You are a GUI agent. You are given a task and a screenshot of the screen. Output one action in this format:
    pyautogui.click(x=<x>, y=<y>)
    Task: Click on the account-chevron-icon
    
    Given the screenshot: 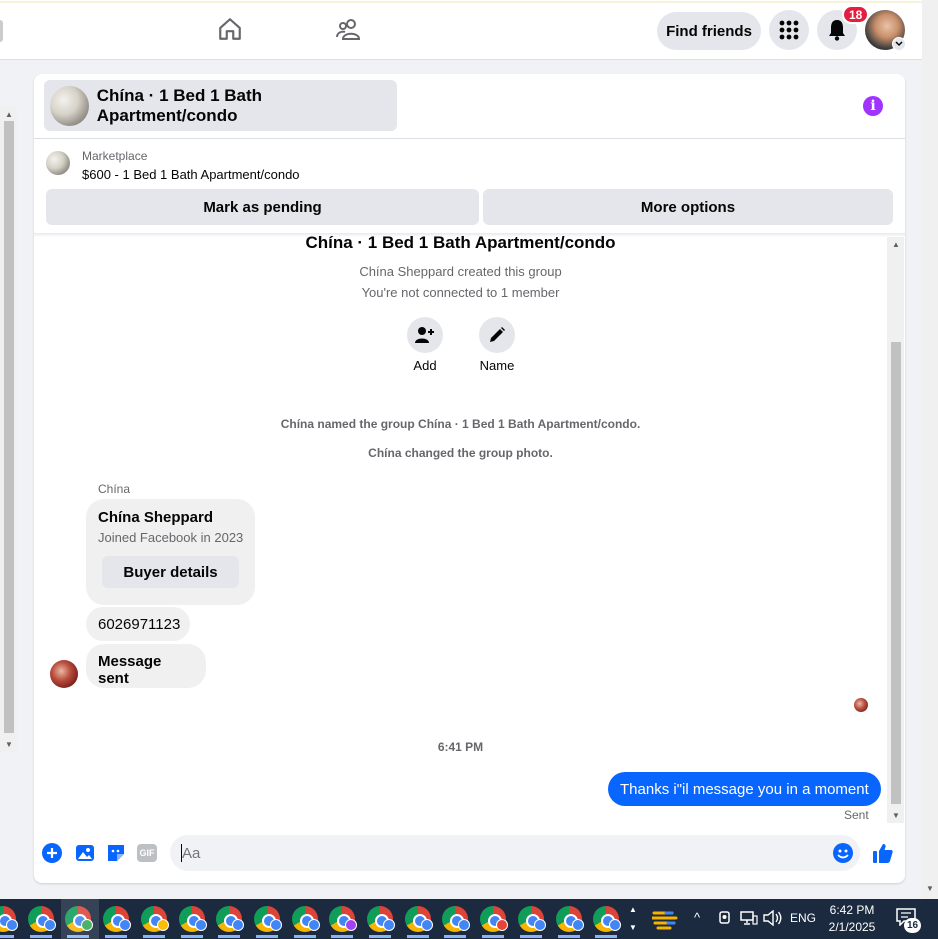 What is the action you would take?
    pyautogui.click(x=899, y=44)
    